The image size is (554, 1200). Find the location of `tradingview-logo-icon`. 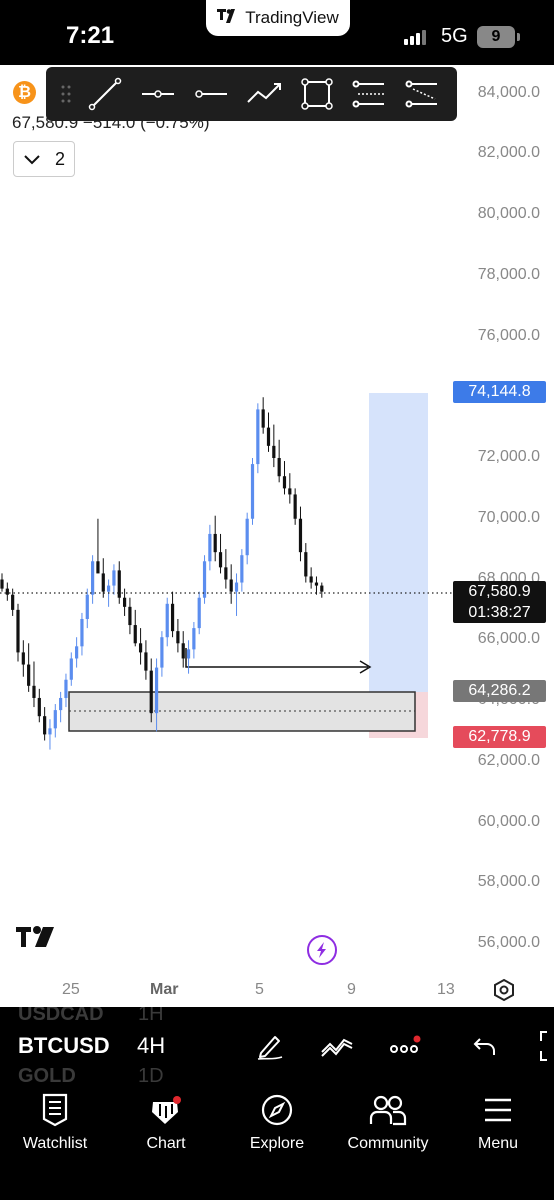

tradingview-logo-icon is located at coordinates (38, 939).